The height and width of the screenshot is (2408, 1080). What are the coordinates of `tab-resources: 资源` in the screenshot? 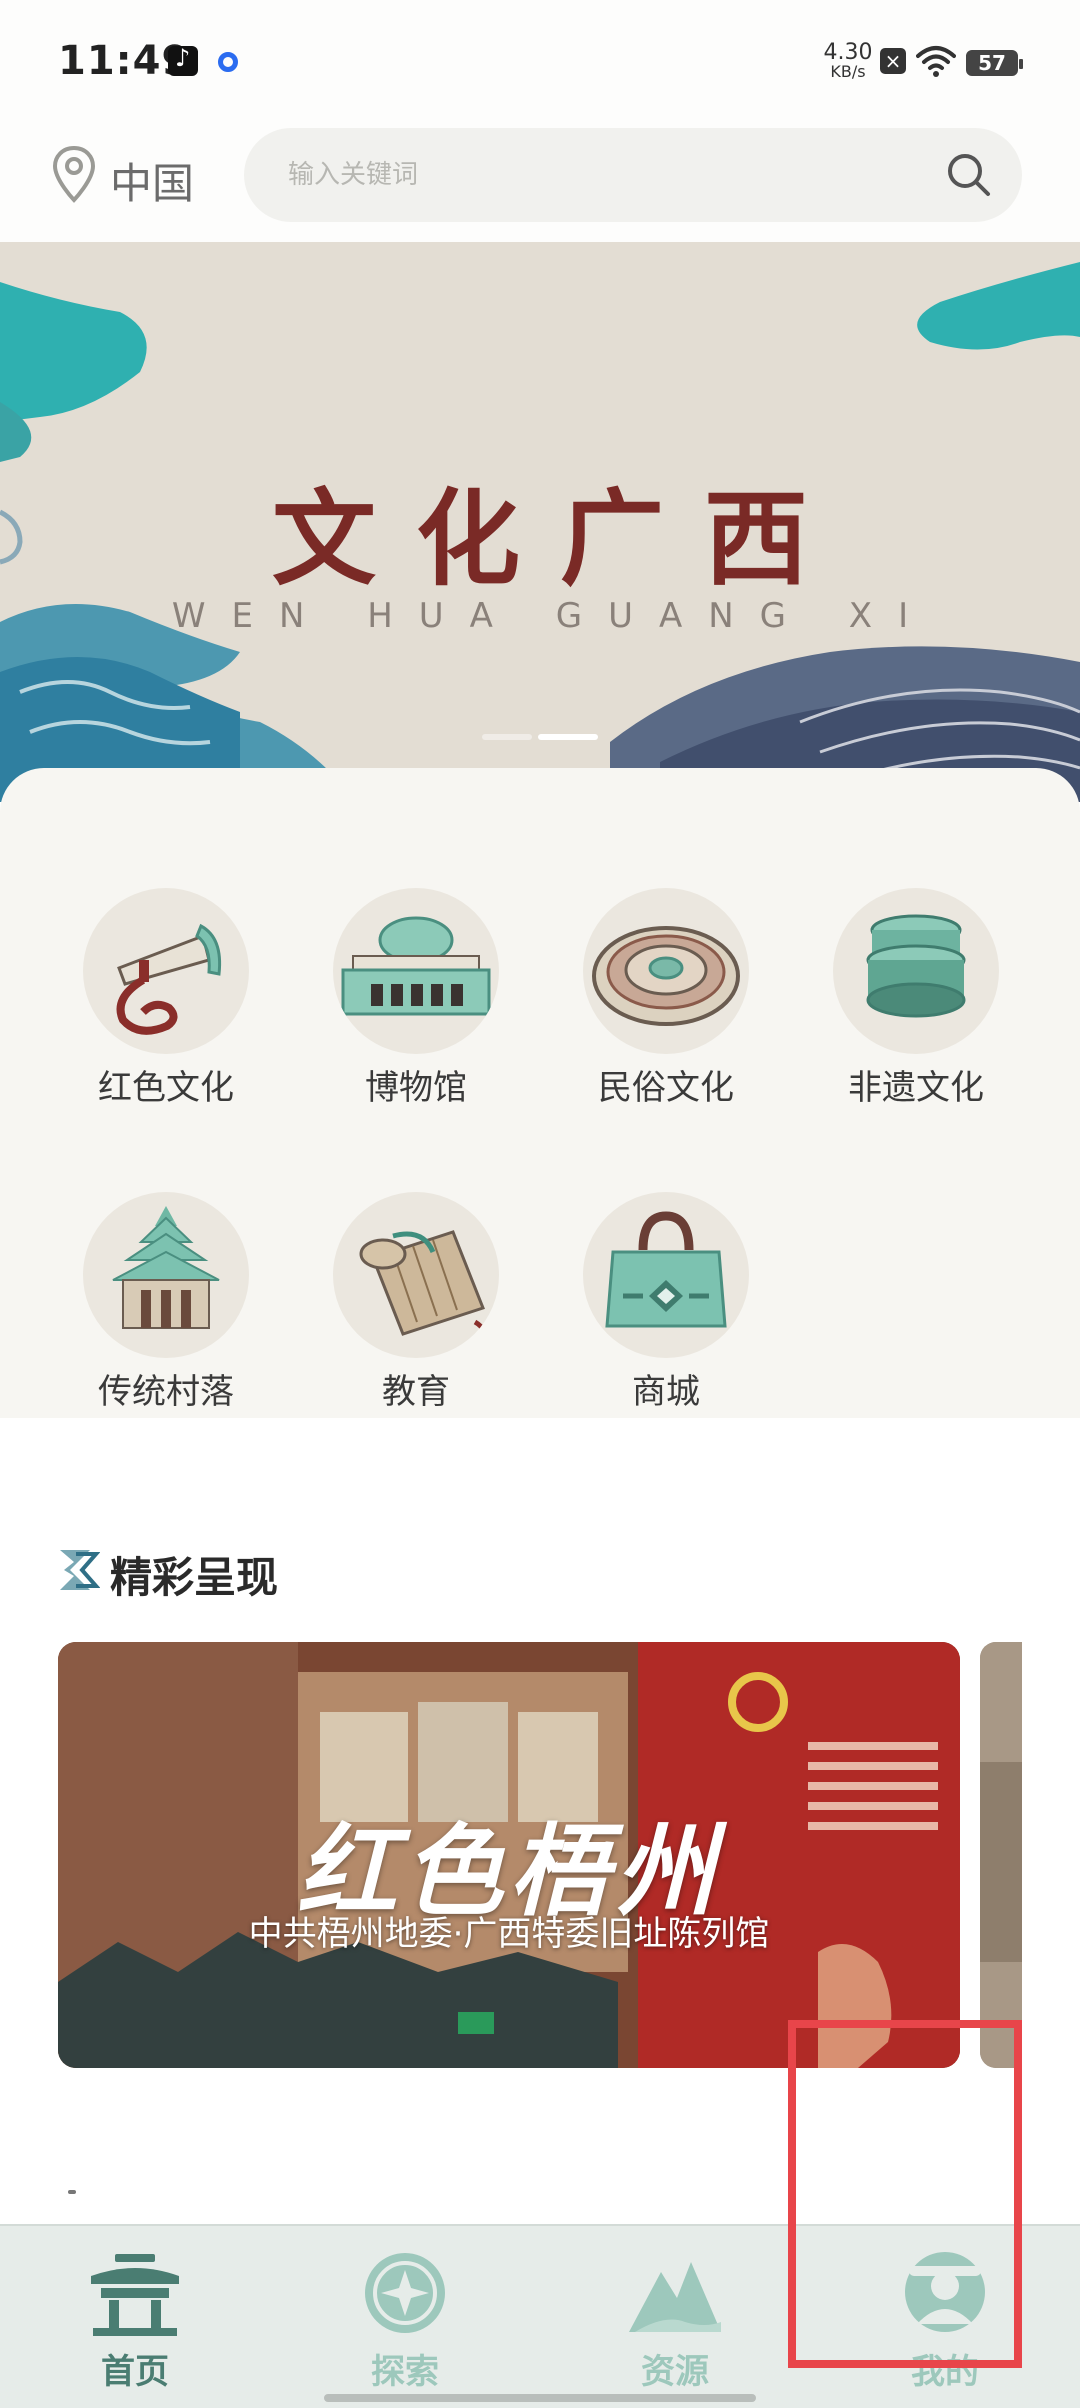 It's located at (675, 2317).